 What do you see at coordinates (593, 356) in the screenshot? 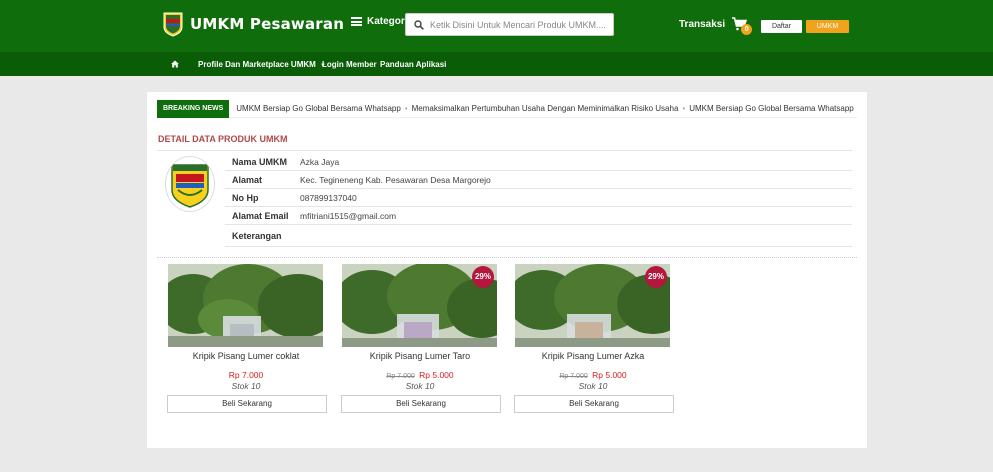
I see `product-name: Kripik Pisang Lumer Azka` at bounding box center [593, 356].